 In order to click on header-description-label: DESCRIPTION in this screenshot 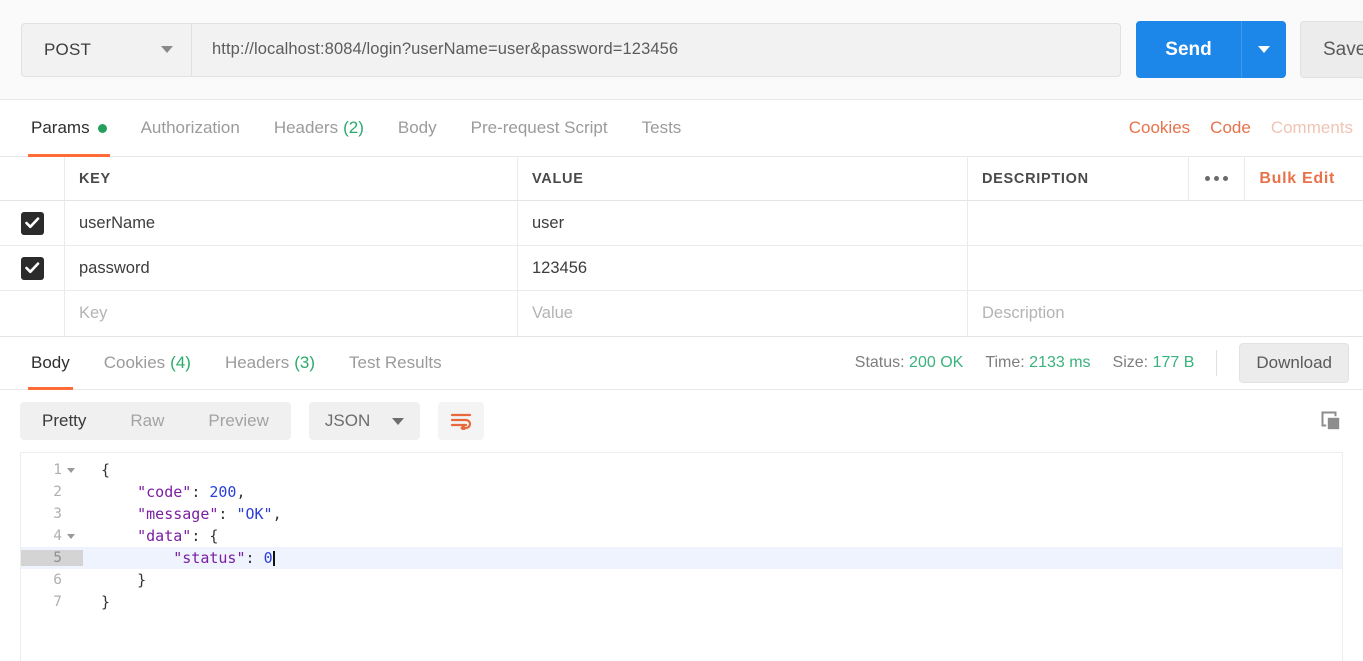, I will do `click(1035, 178)`.